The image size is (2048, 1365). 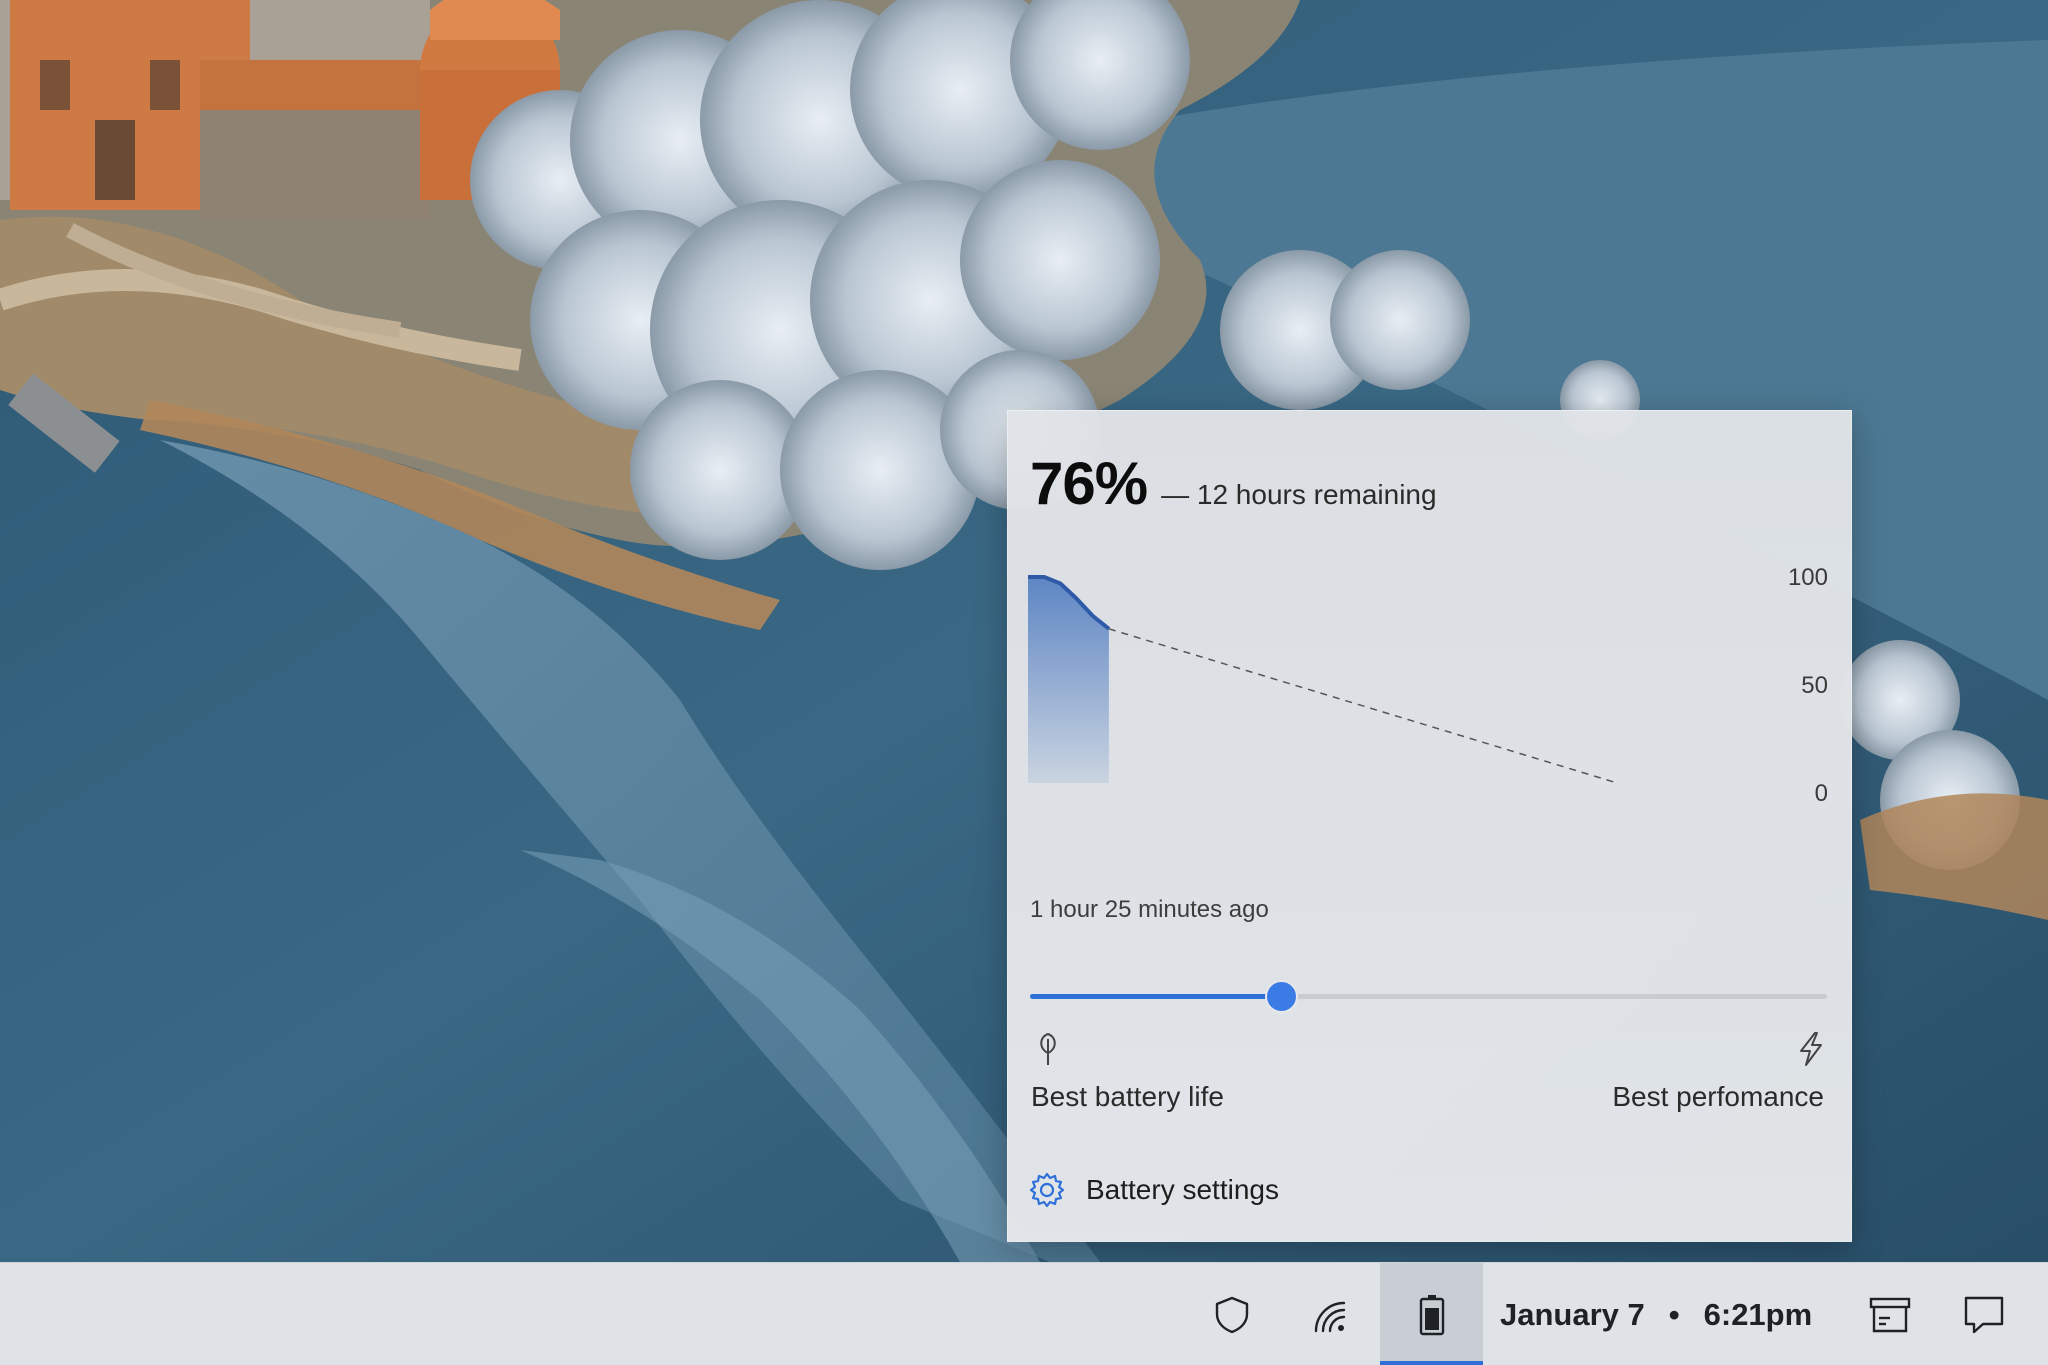 I want to click on battery-percentage: 76%, so click(x=1089, y=483).